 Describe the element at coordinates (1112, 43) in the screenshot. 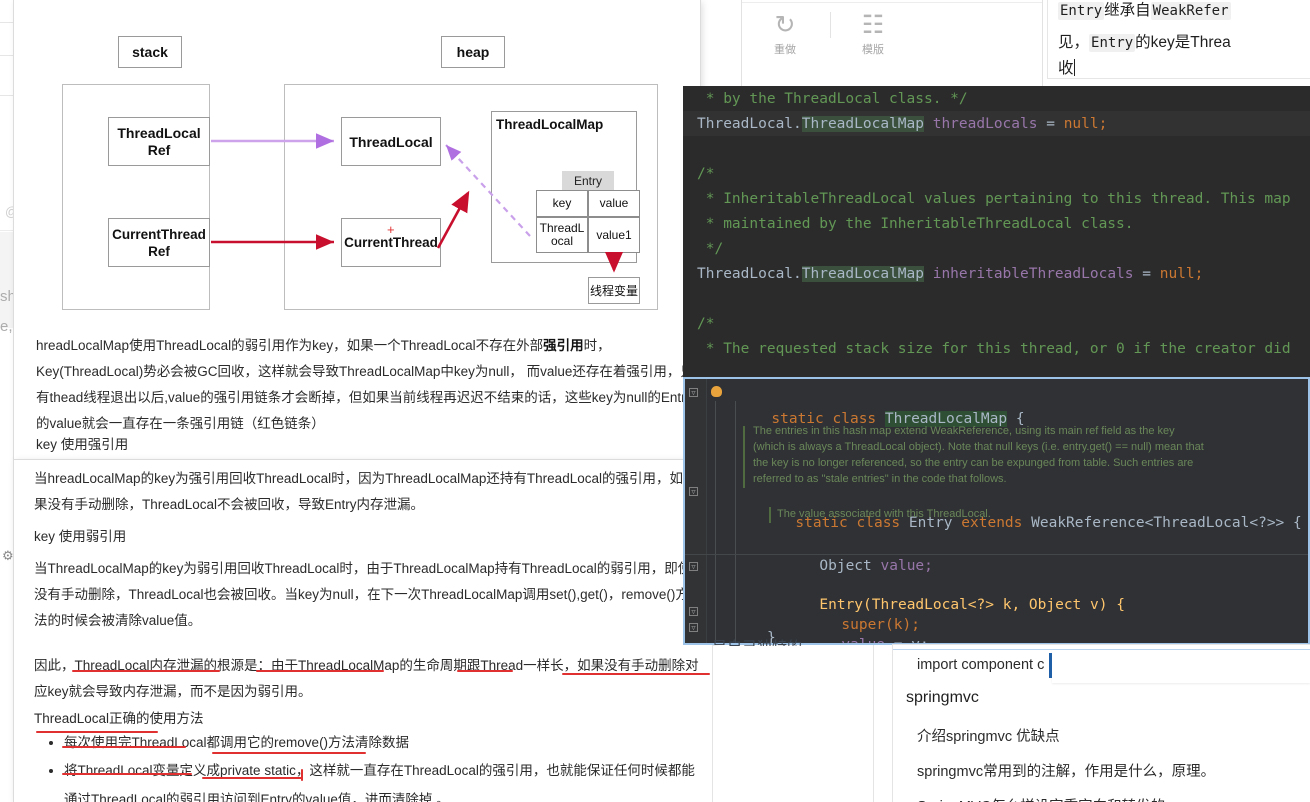

I see `note-chip-entry-2: Entry` at that location.